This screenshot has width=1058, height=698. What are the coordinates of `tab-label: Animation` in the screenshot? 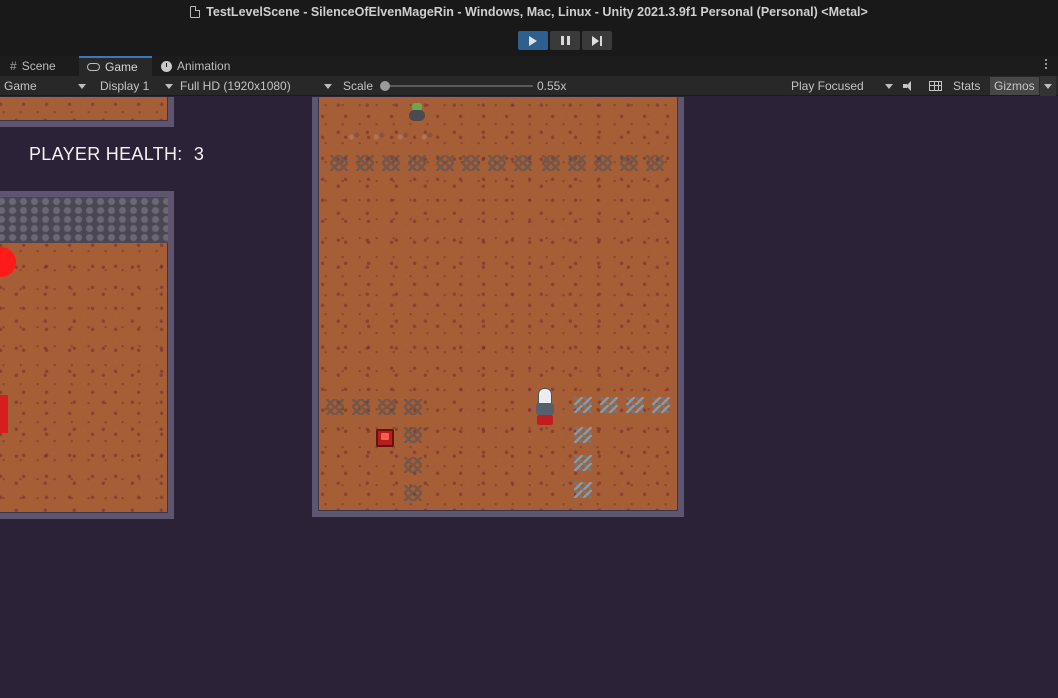 It's located at (204, 66).